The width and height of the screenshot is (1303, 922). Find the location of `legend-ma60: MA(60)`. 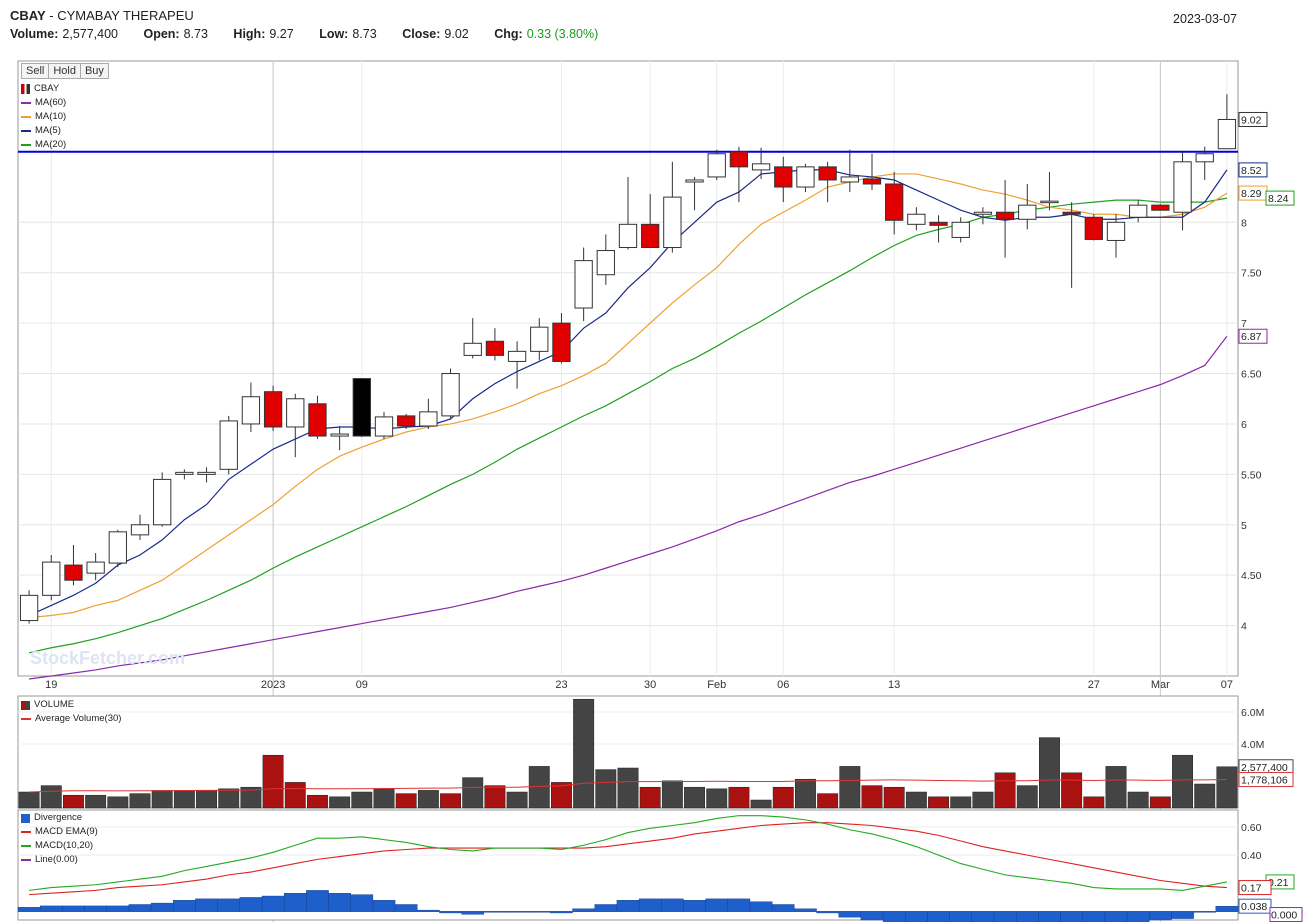

legend-ma60: MA(60) is located at coordinates (43, 103).